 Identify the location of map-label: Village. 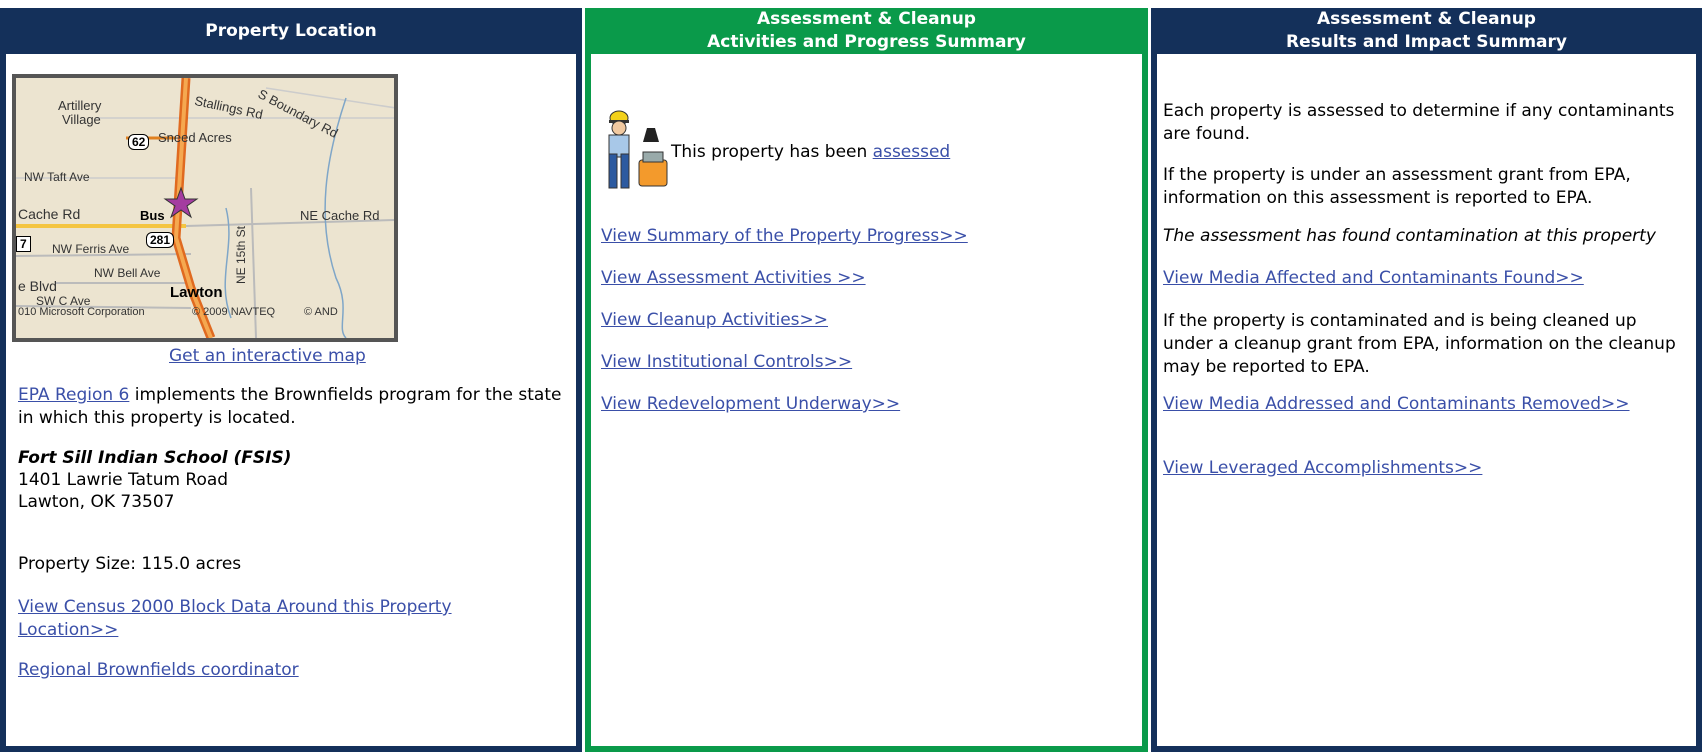
(81, 119).